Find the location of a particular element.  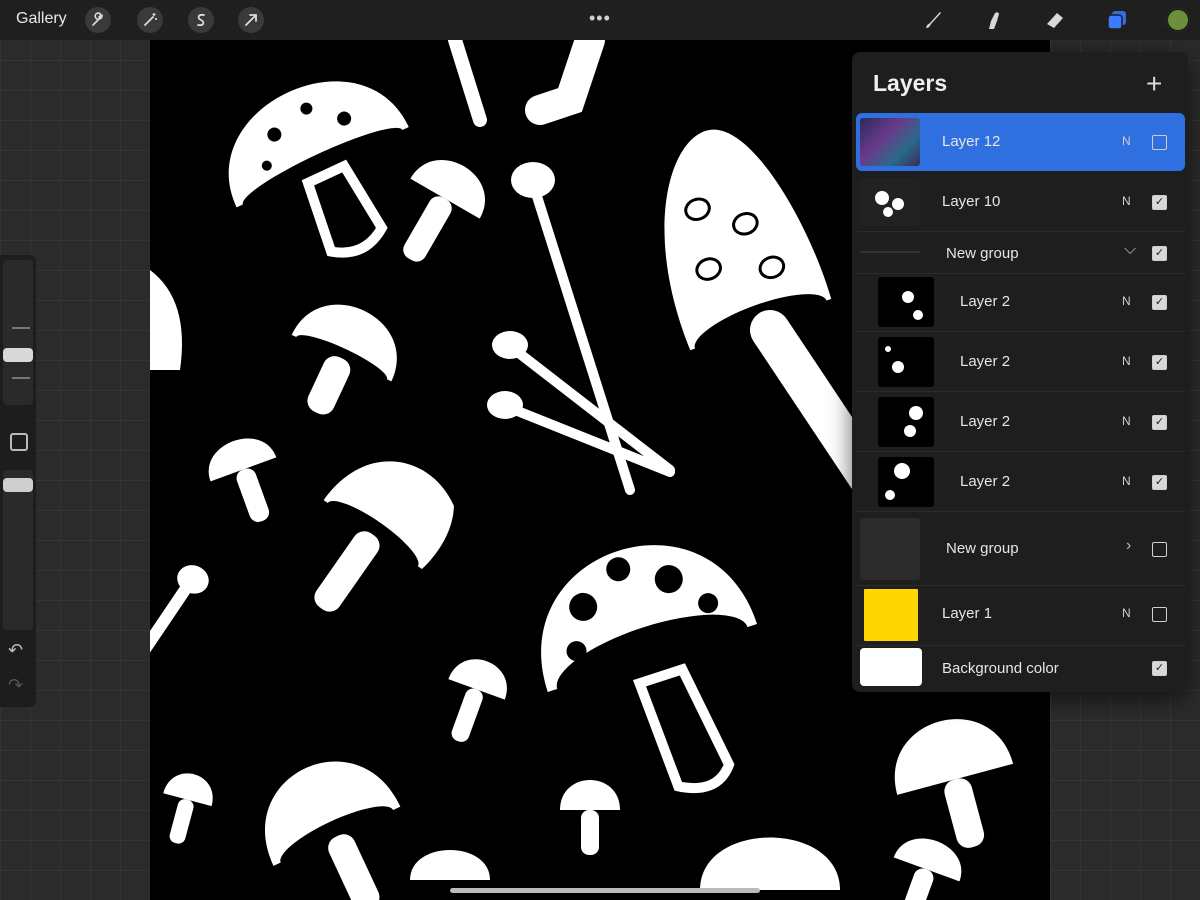

layer-row: Layer 10 N ✓ is located at coordinates (1020, 202).